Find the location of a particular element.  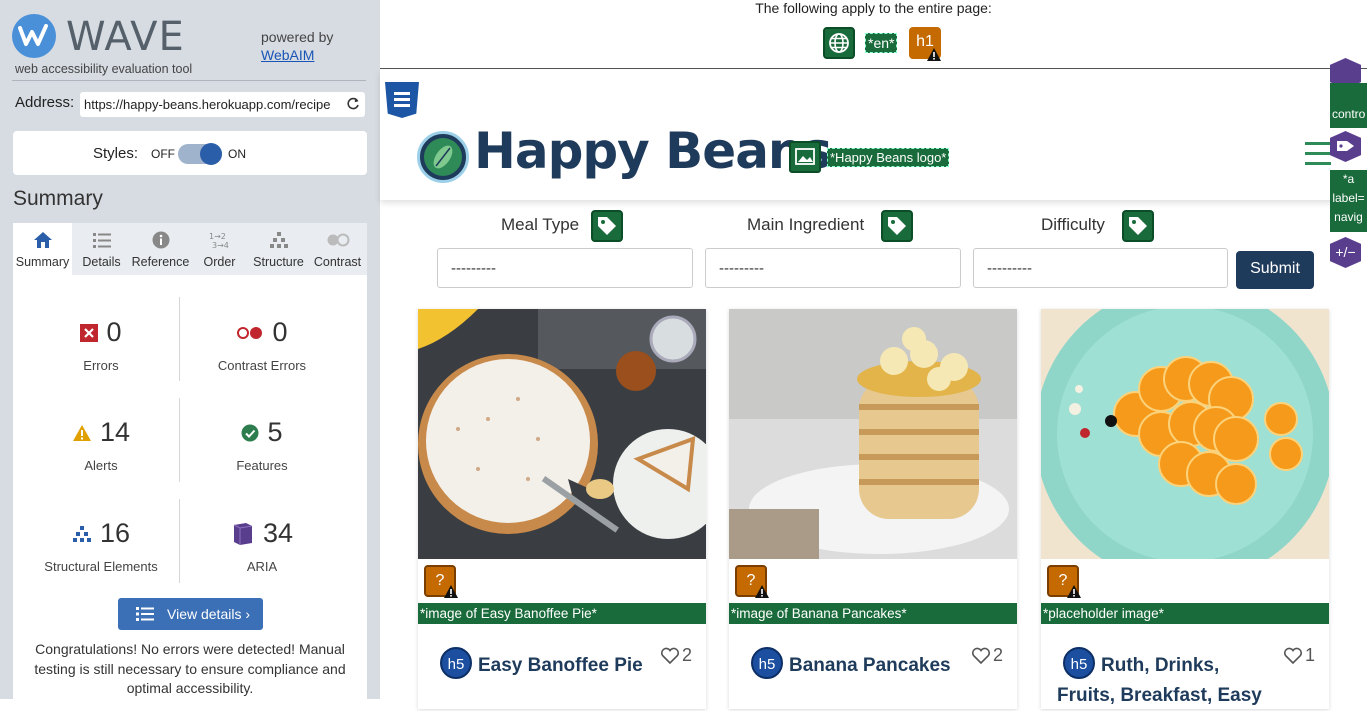

powered-by: powered by WebAIM is located at coordinates (297, 46).